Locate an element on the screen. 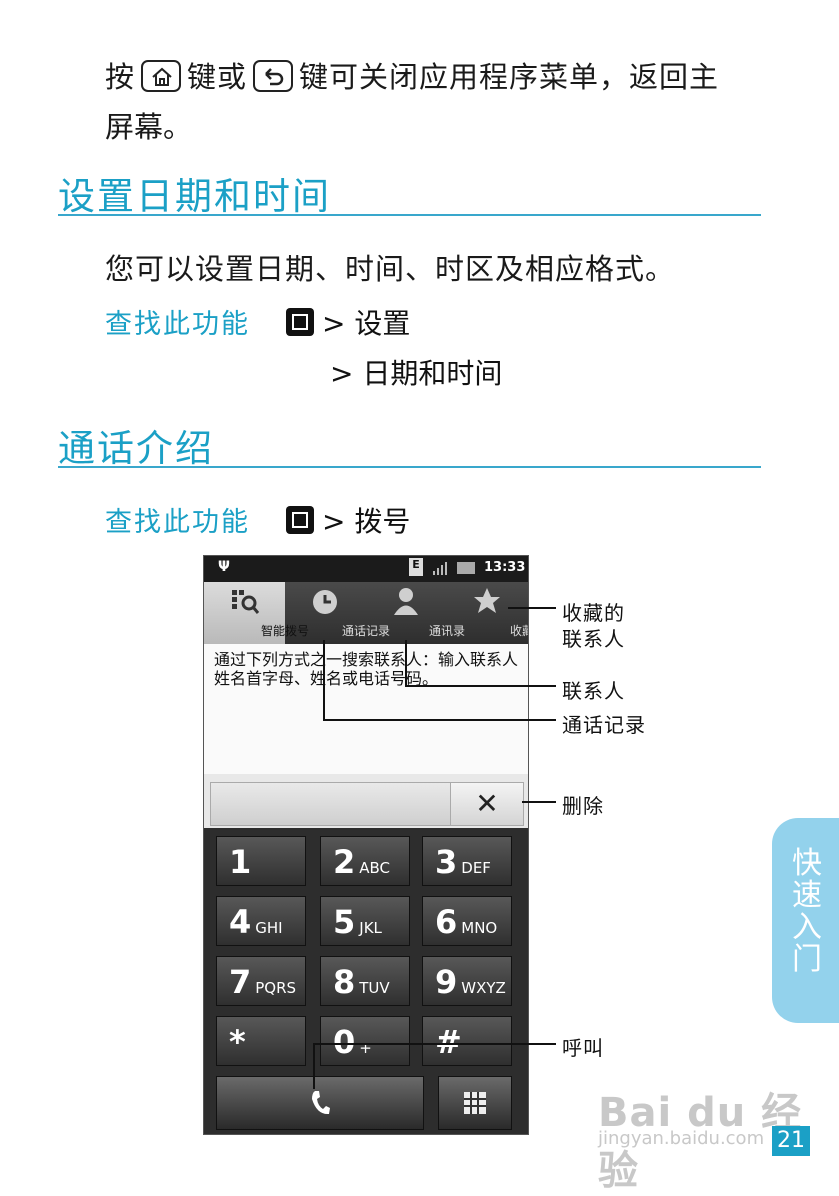 The image size is (839, 1196). intro-paragraph: 按 键或 键可关闭应用程序菜单，返回主 is located at coordinates (435, 77).